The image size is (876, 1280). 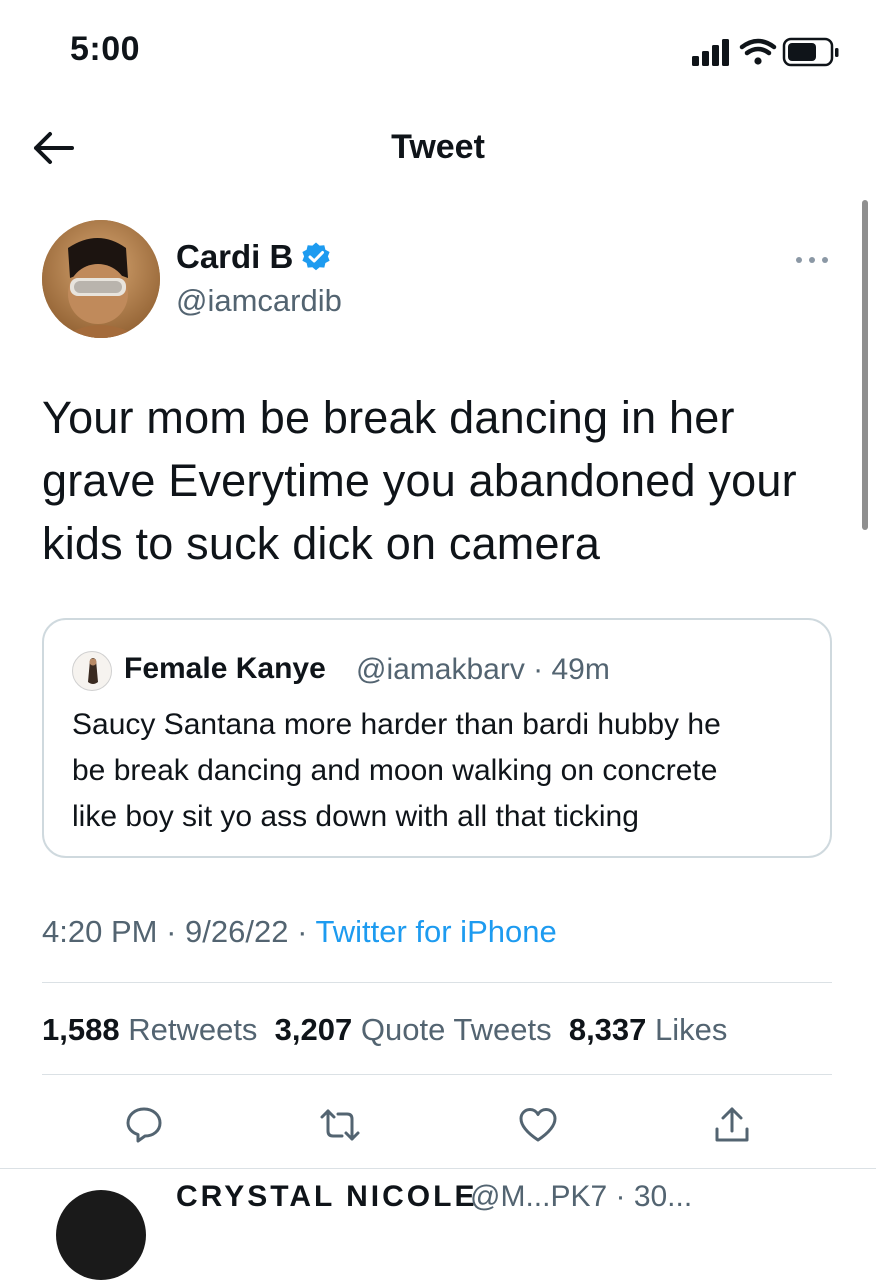 I want to click on reply-button, so click(x=144, y=1125).